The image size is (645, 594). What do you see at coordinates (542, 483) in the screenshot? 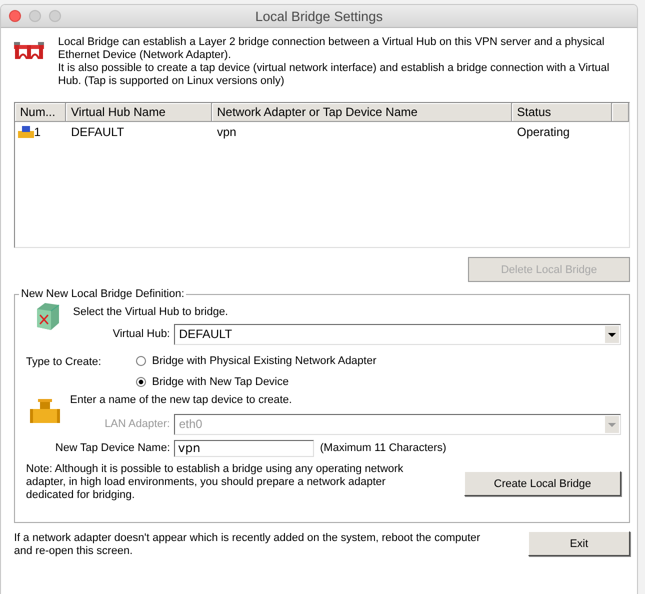
I see `create-local-bridge-button: Create Local Bridge` at bounding box center [542, 483].